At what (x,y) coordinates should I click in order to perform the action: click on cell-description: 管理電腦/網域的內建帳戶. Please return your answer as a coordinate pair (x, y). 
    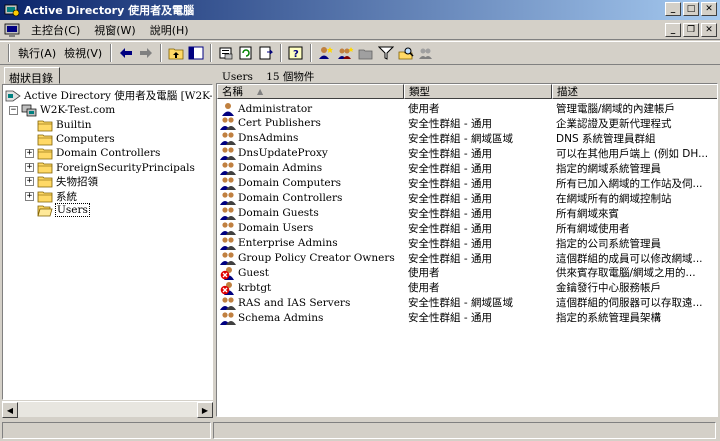
    Looking at the image, I should click on (616, 109).